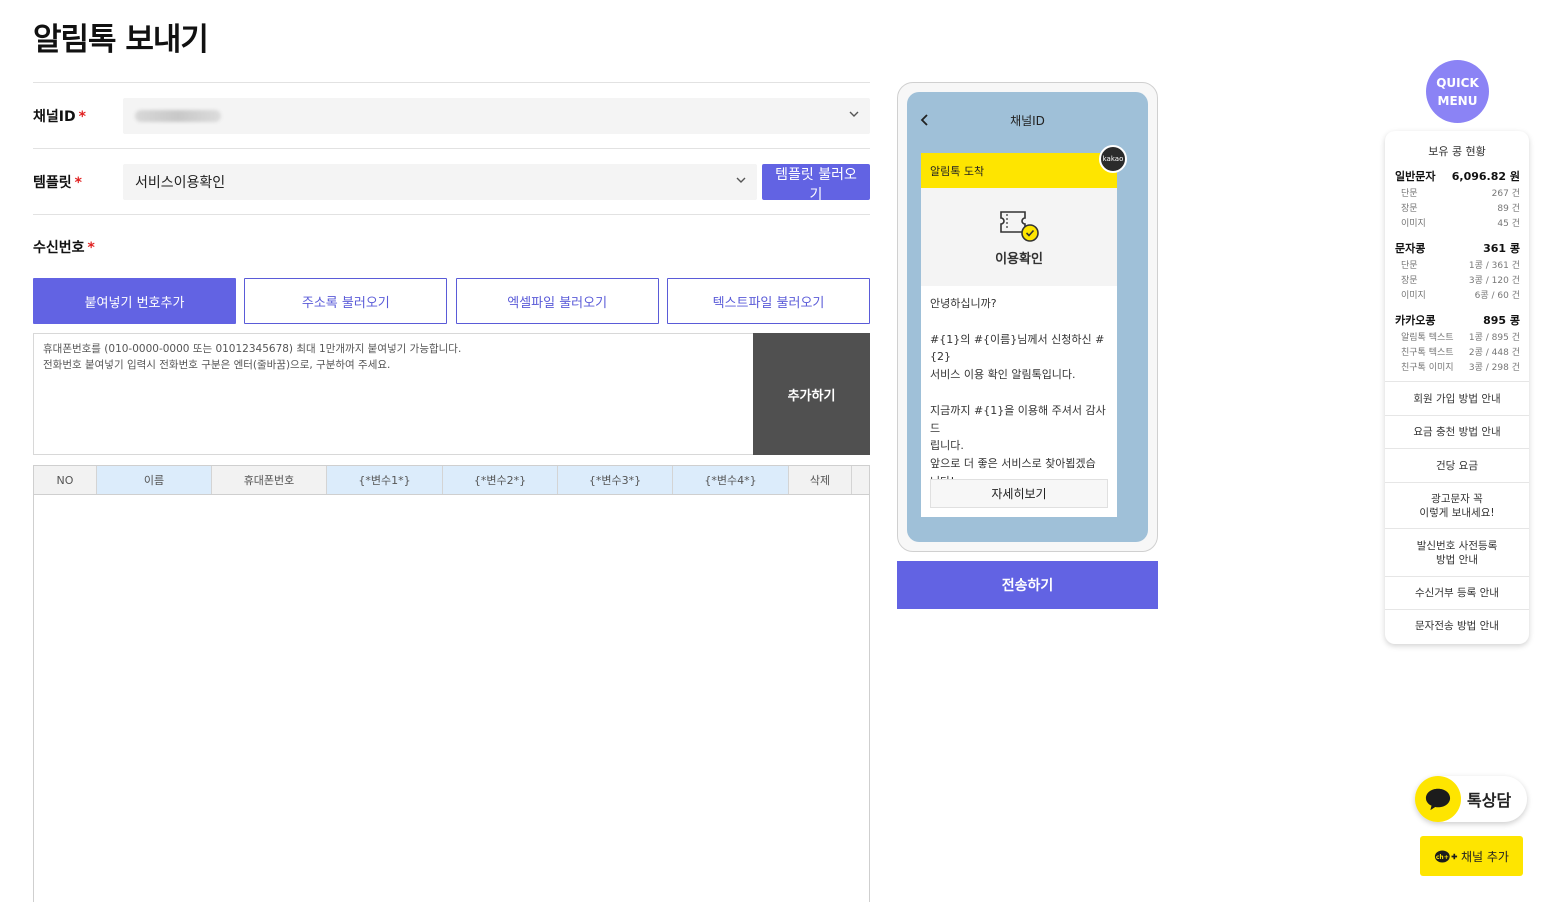 Image resolution: width=1542 pixels, height=902 pixels. I want to click on add-numbers-button: 추가하기, so click(811, 394).